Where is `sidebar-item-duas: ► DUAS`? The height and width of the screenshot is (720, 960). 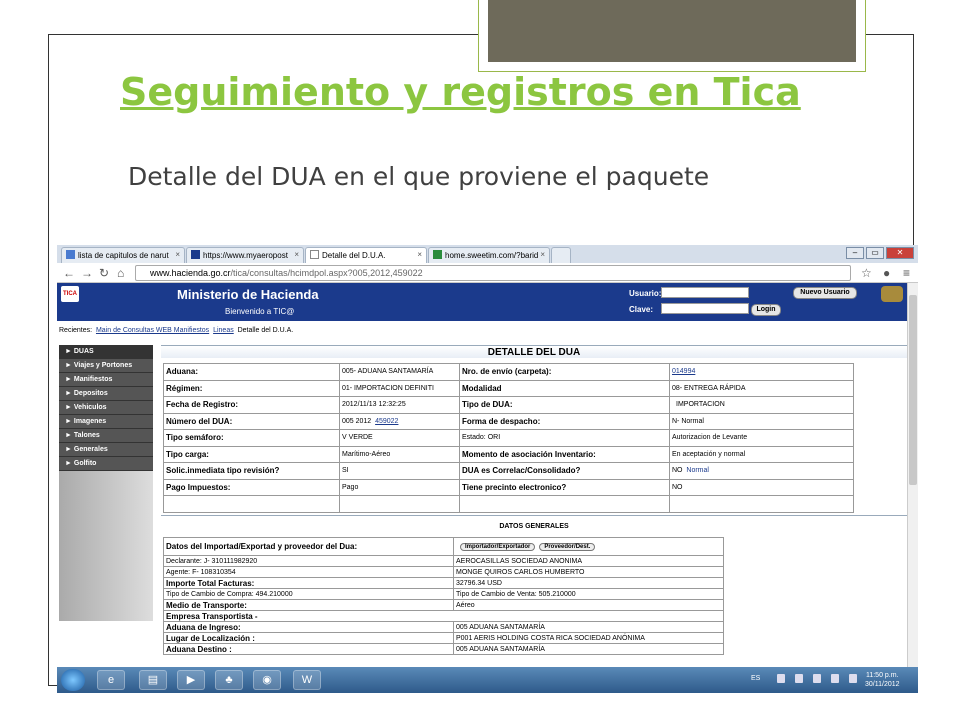
sidebar-item-duas: ► DUAS is located at coordinates (106, 352).